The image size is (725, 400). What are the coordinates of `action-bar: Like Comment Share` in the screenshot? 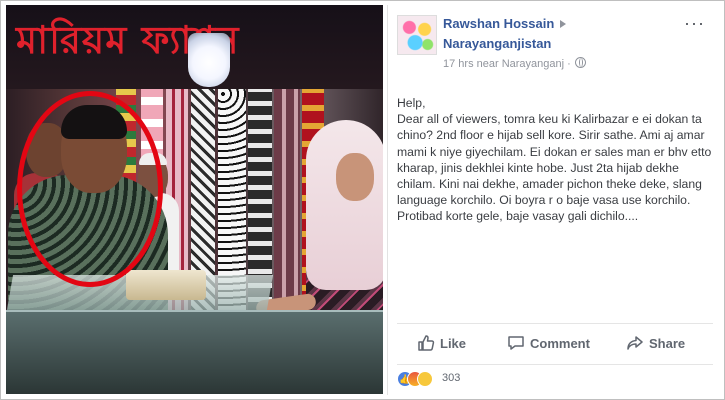 It's located at (555, 344).